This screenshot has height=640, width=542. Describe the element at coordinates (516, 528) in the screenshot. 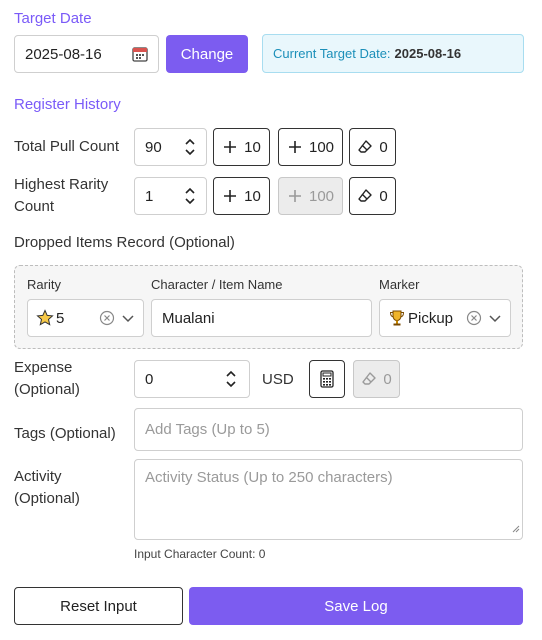

I see `resize-handle-icon` at that location.